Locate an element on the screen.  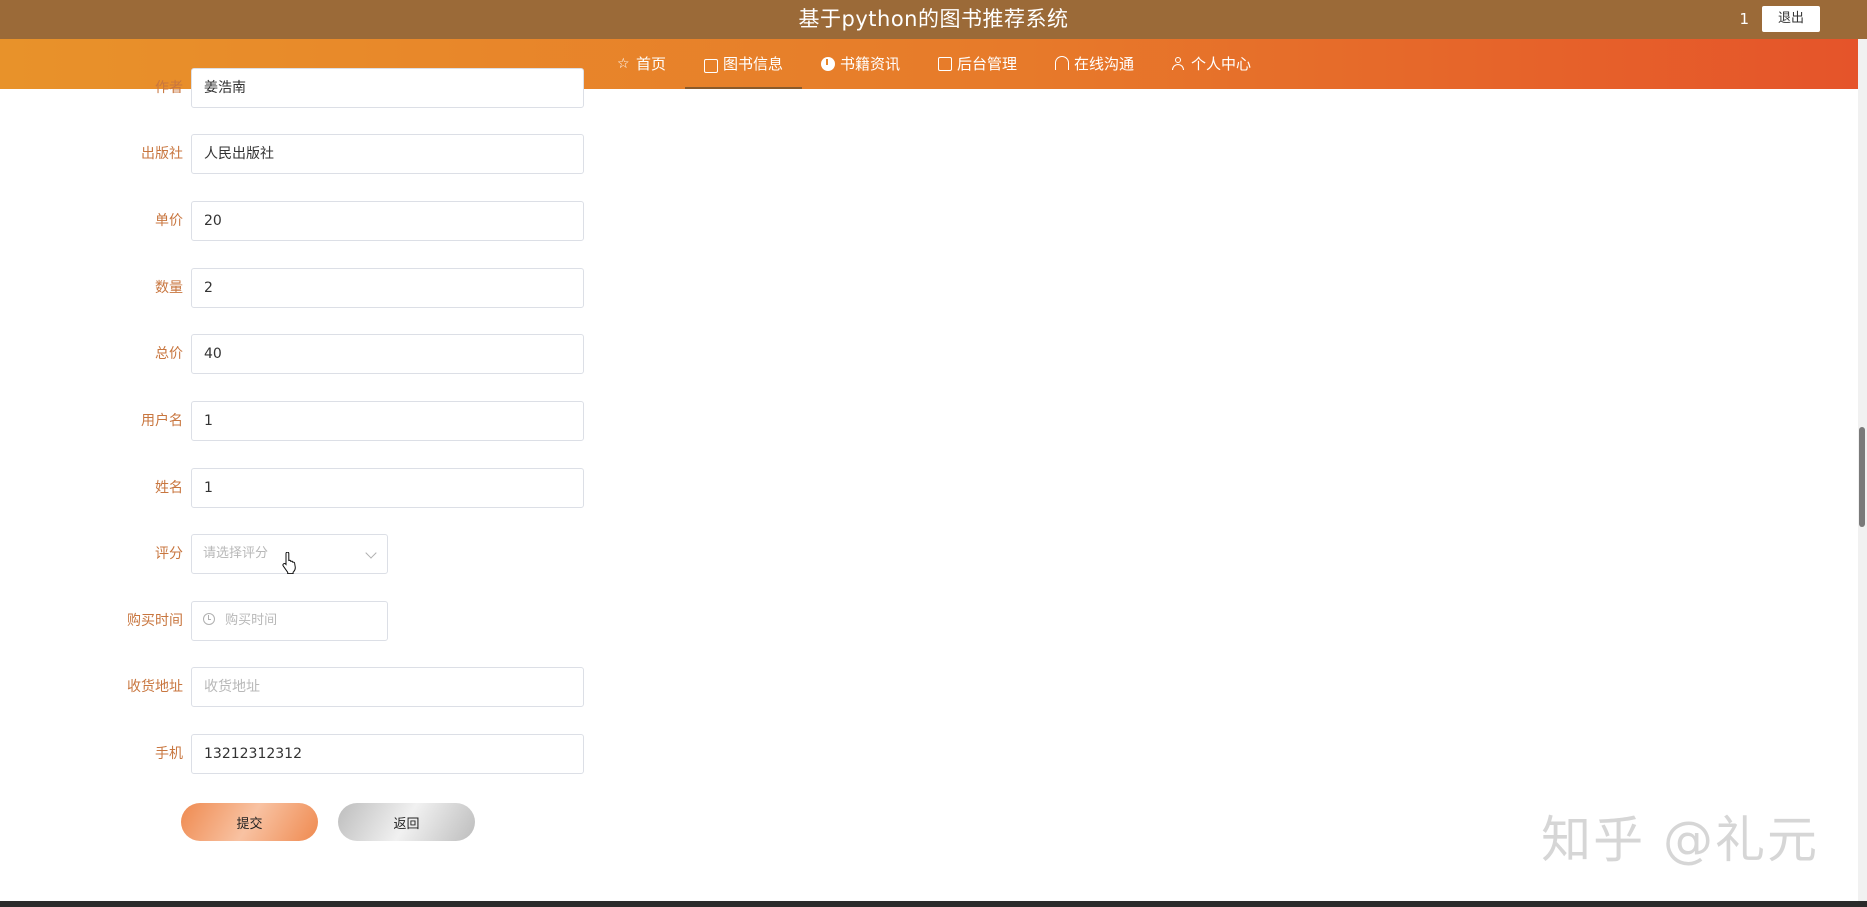
publisher-field is located at coordinates (387, 154).